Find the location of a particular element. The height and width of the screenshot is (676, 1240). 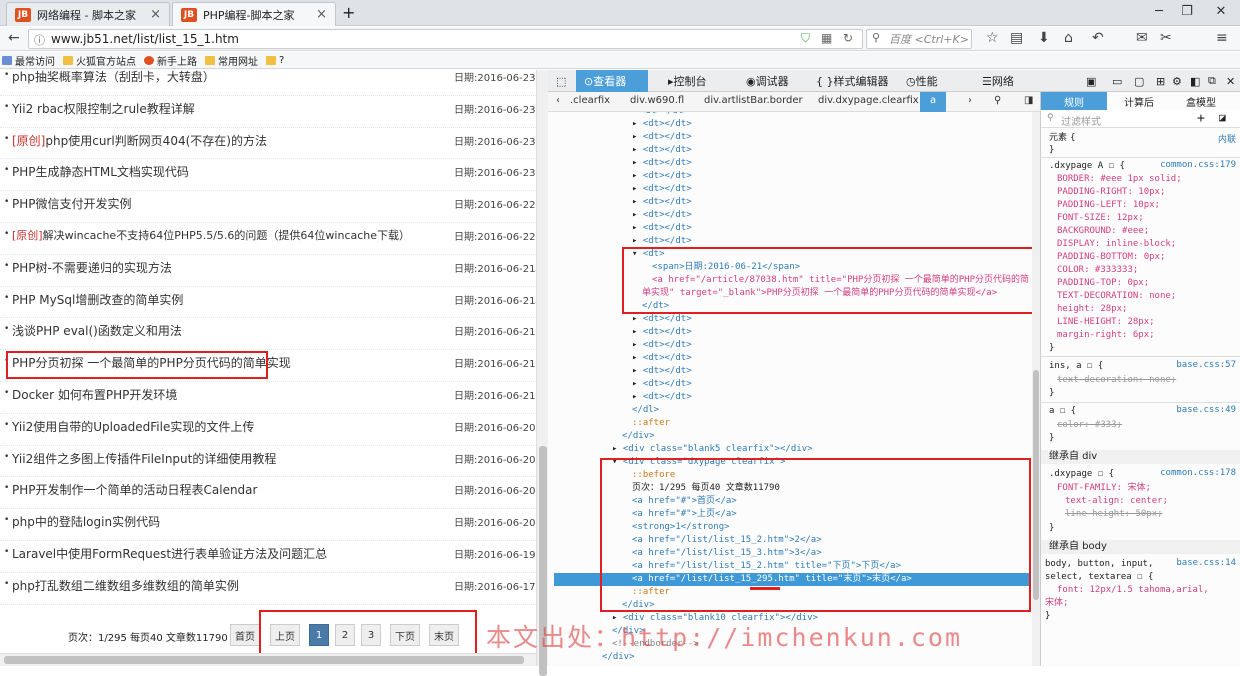

close-window-icon: ✕ is located at coordinates (1221, 11).